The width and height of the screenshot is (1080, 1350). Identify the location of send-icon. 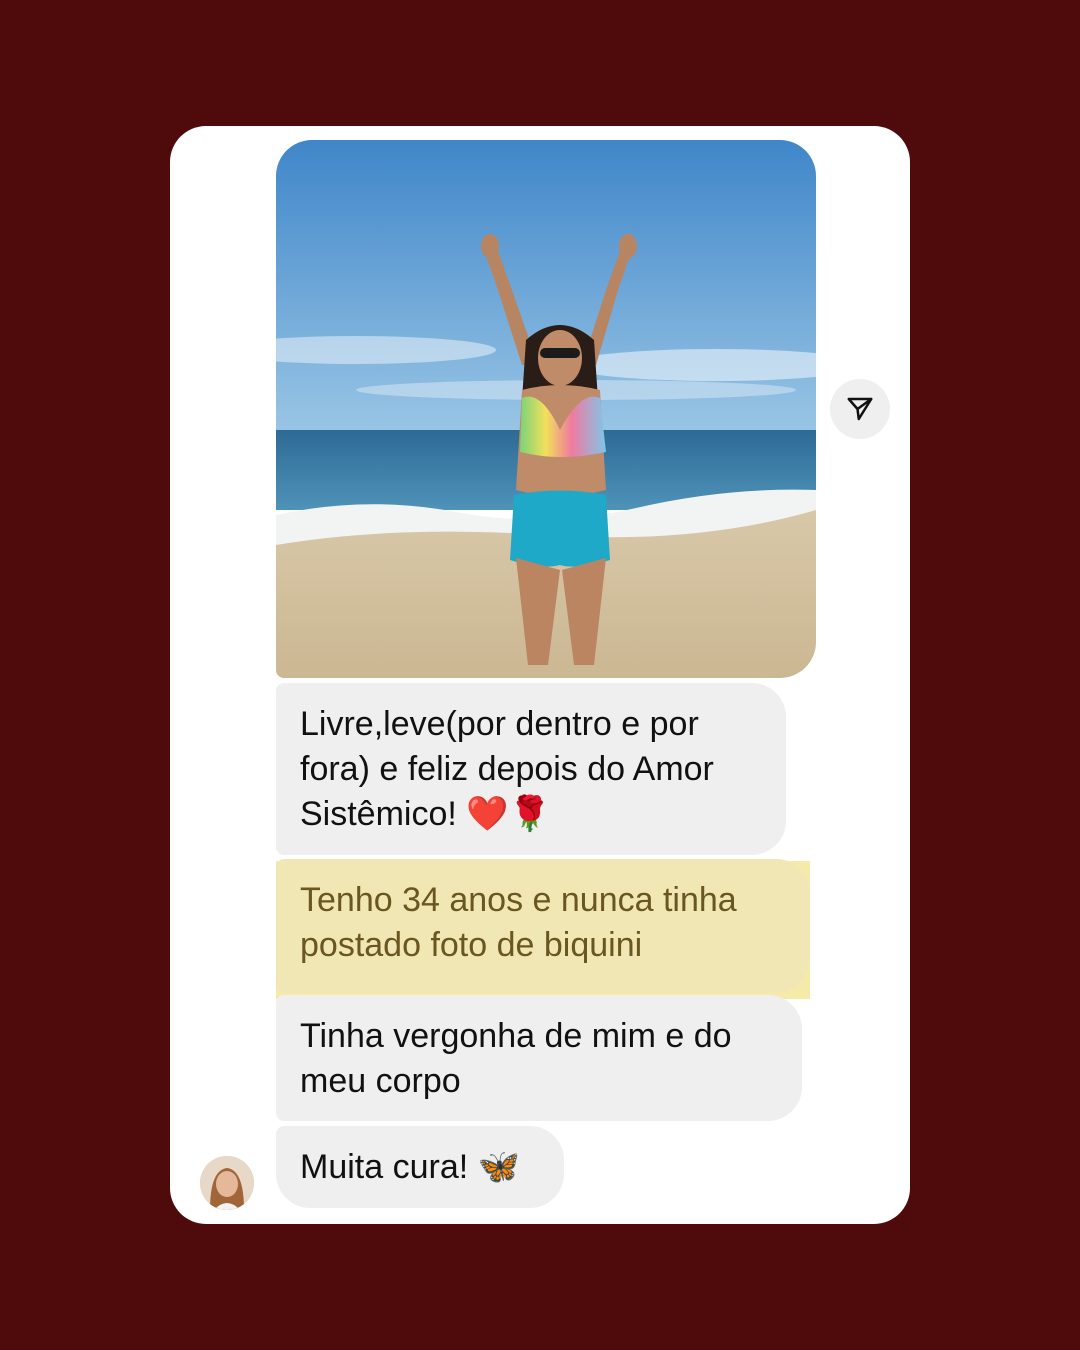
(860, 409).